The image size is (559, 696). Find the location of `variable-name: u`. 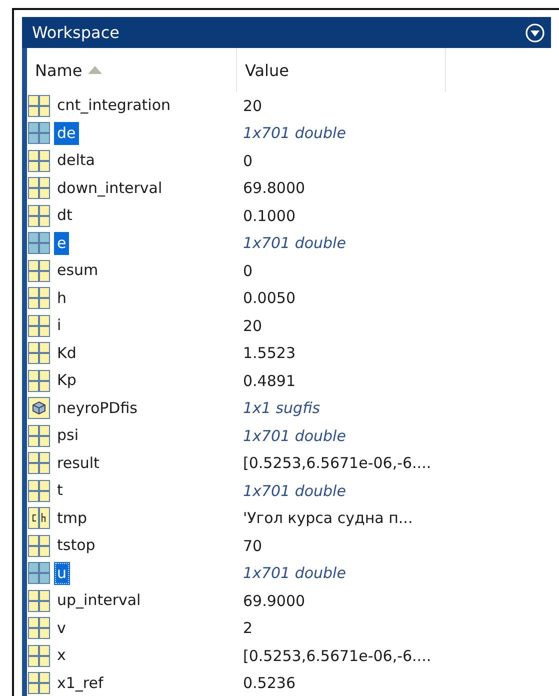

variable-name: u is located at coordinates (62, 573).